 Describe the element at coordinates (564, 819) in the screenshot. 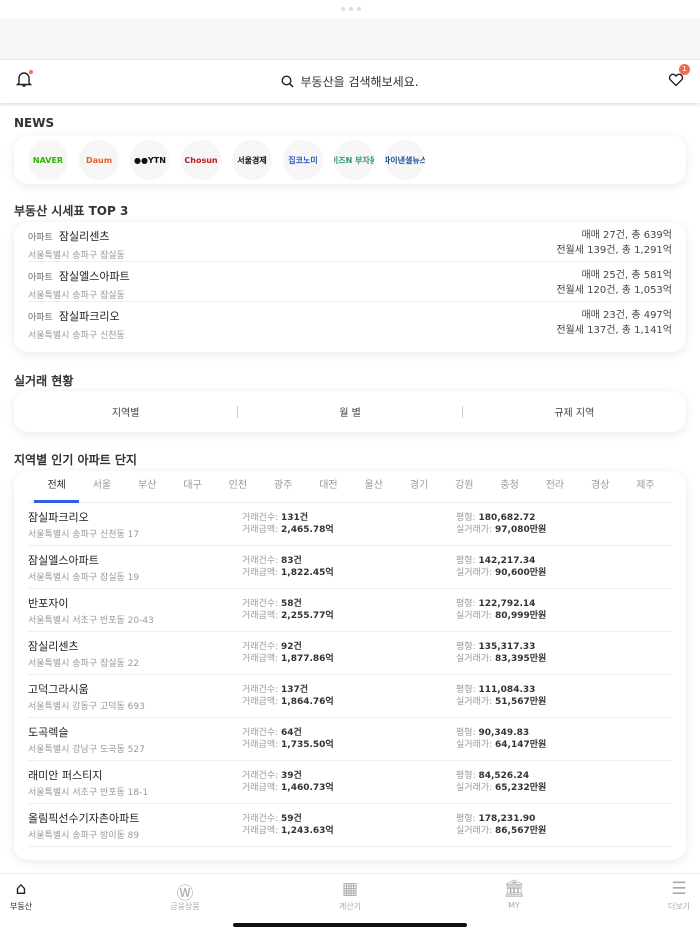

I see `area: 평형: 178,231.90` at that location.